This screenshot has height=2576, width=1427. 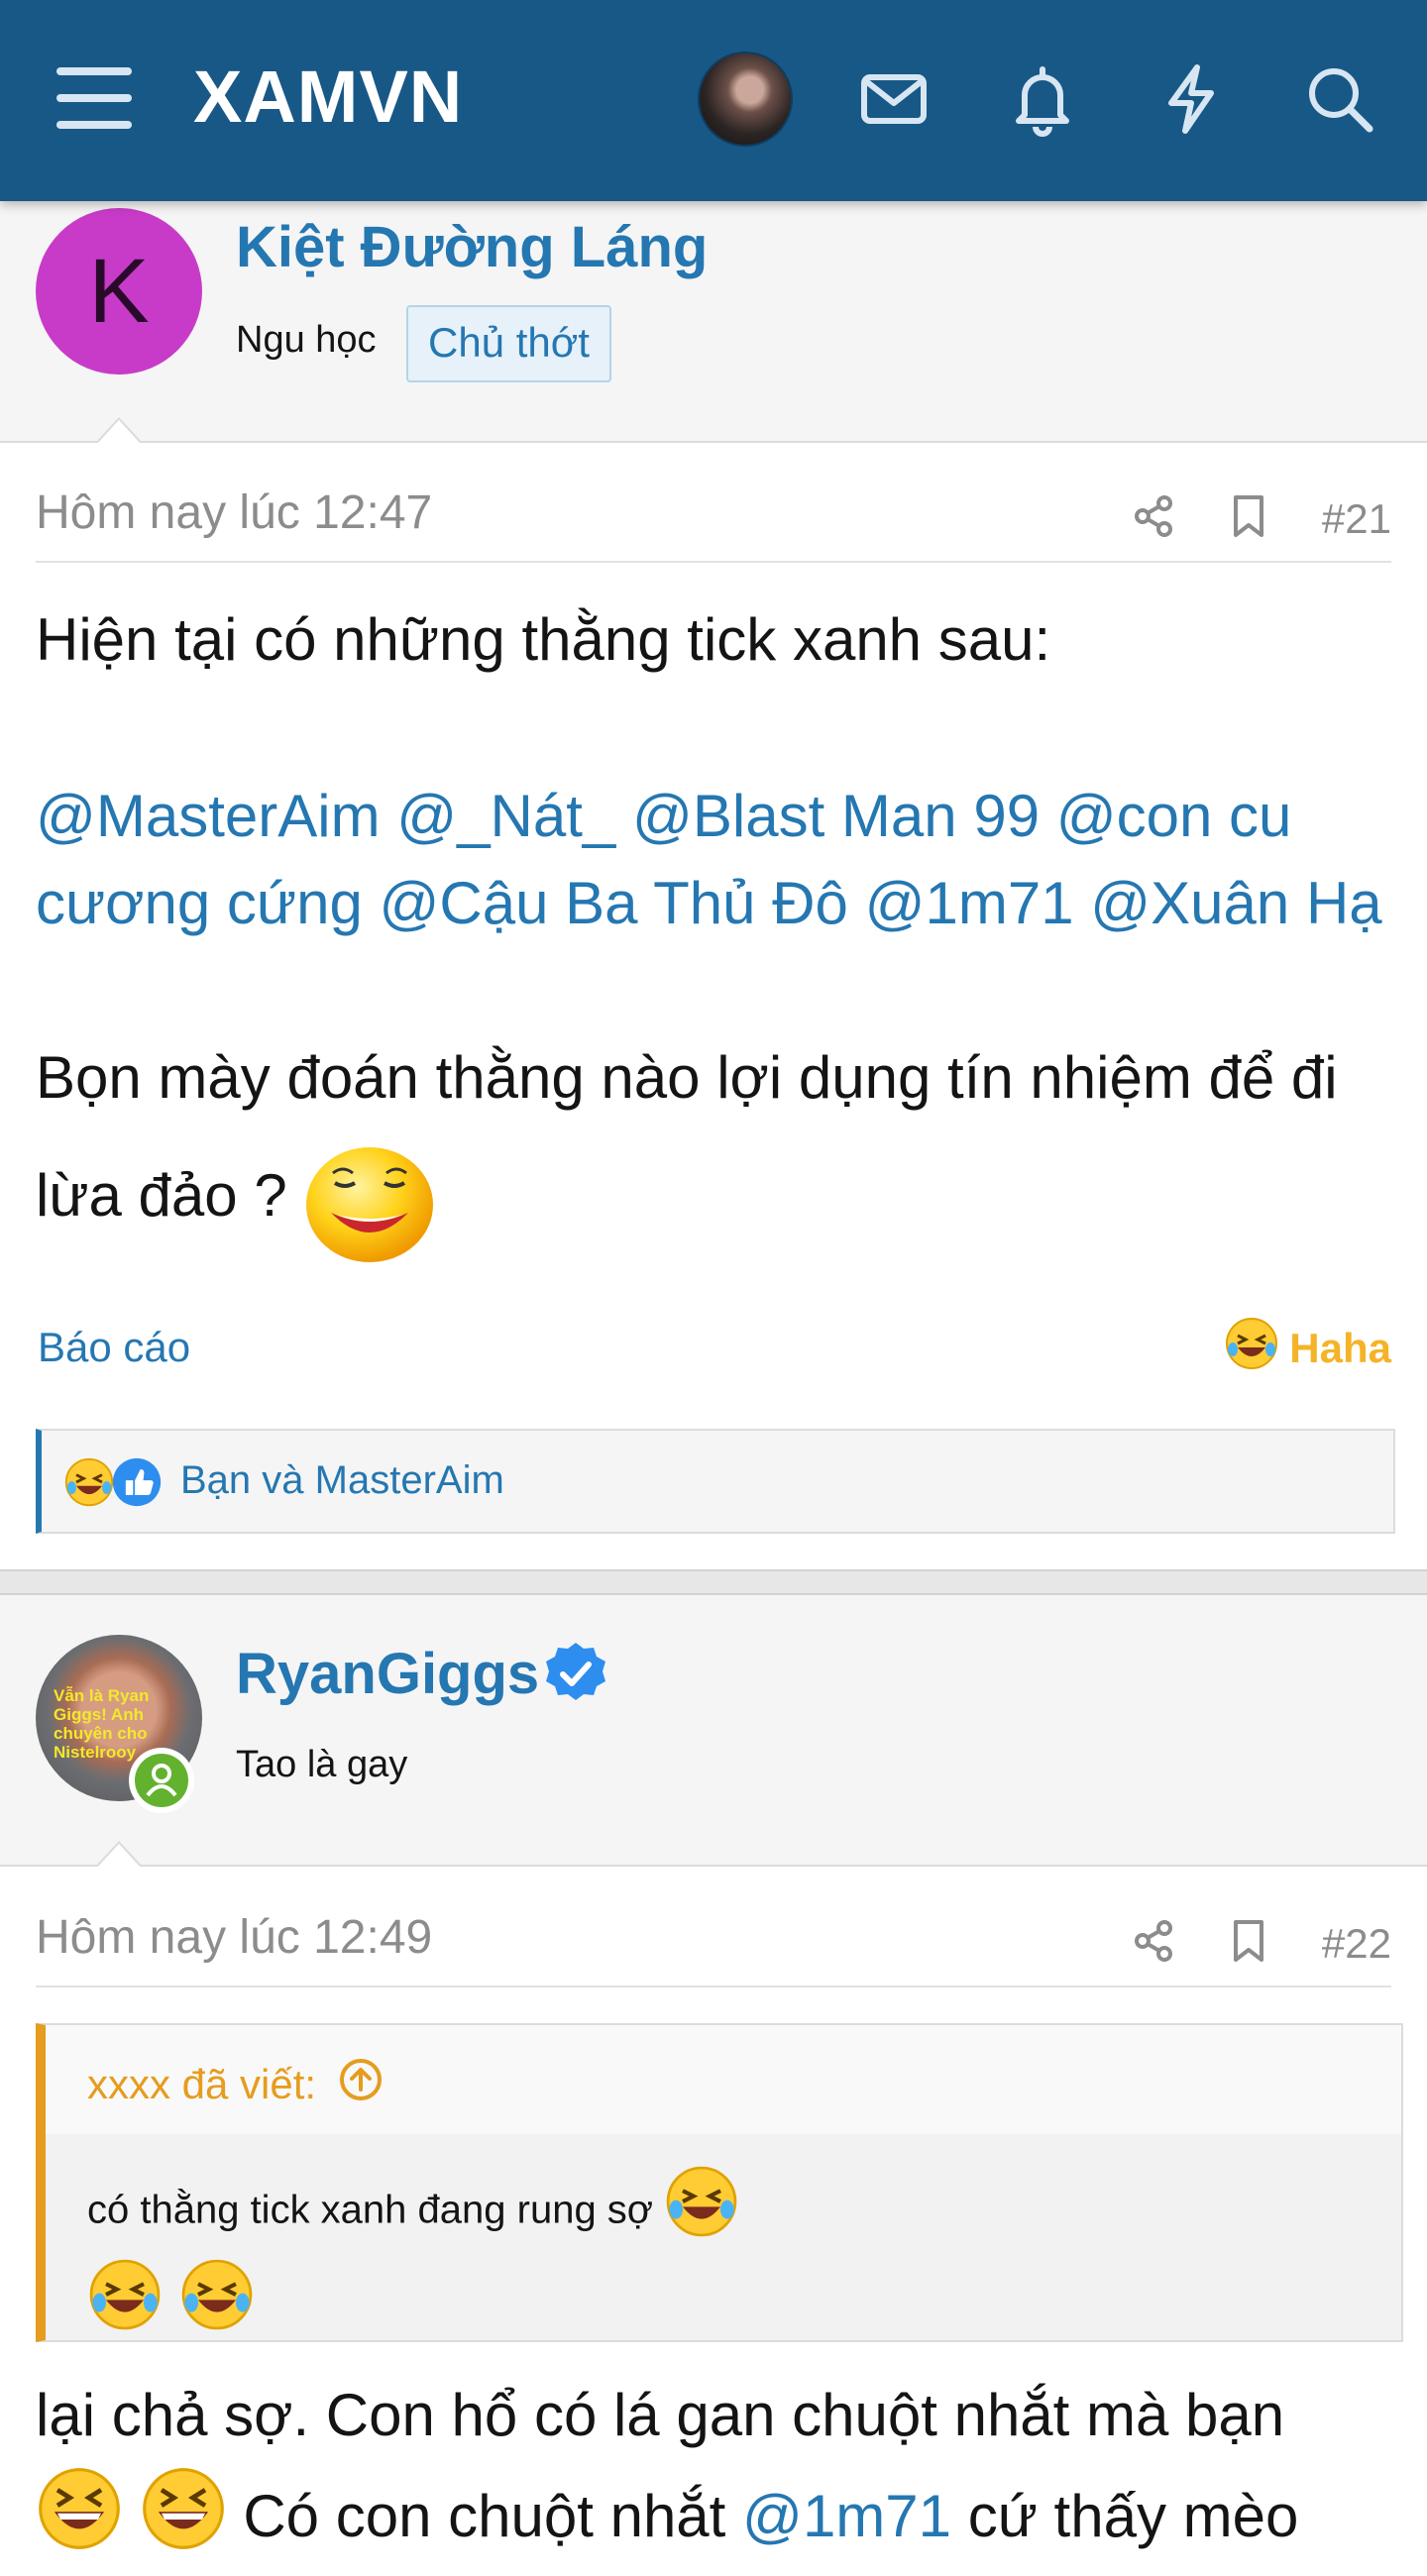 What do you see at coordinates (234, 512) in the screenshot?
I see `post-date: Hôm nay lúc 12:47` at bounding box center [234, 512].